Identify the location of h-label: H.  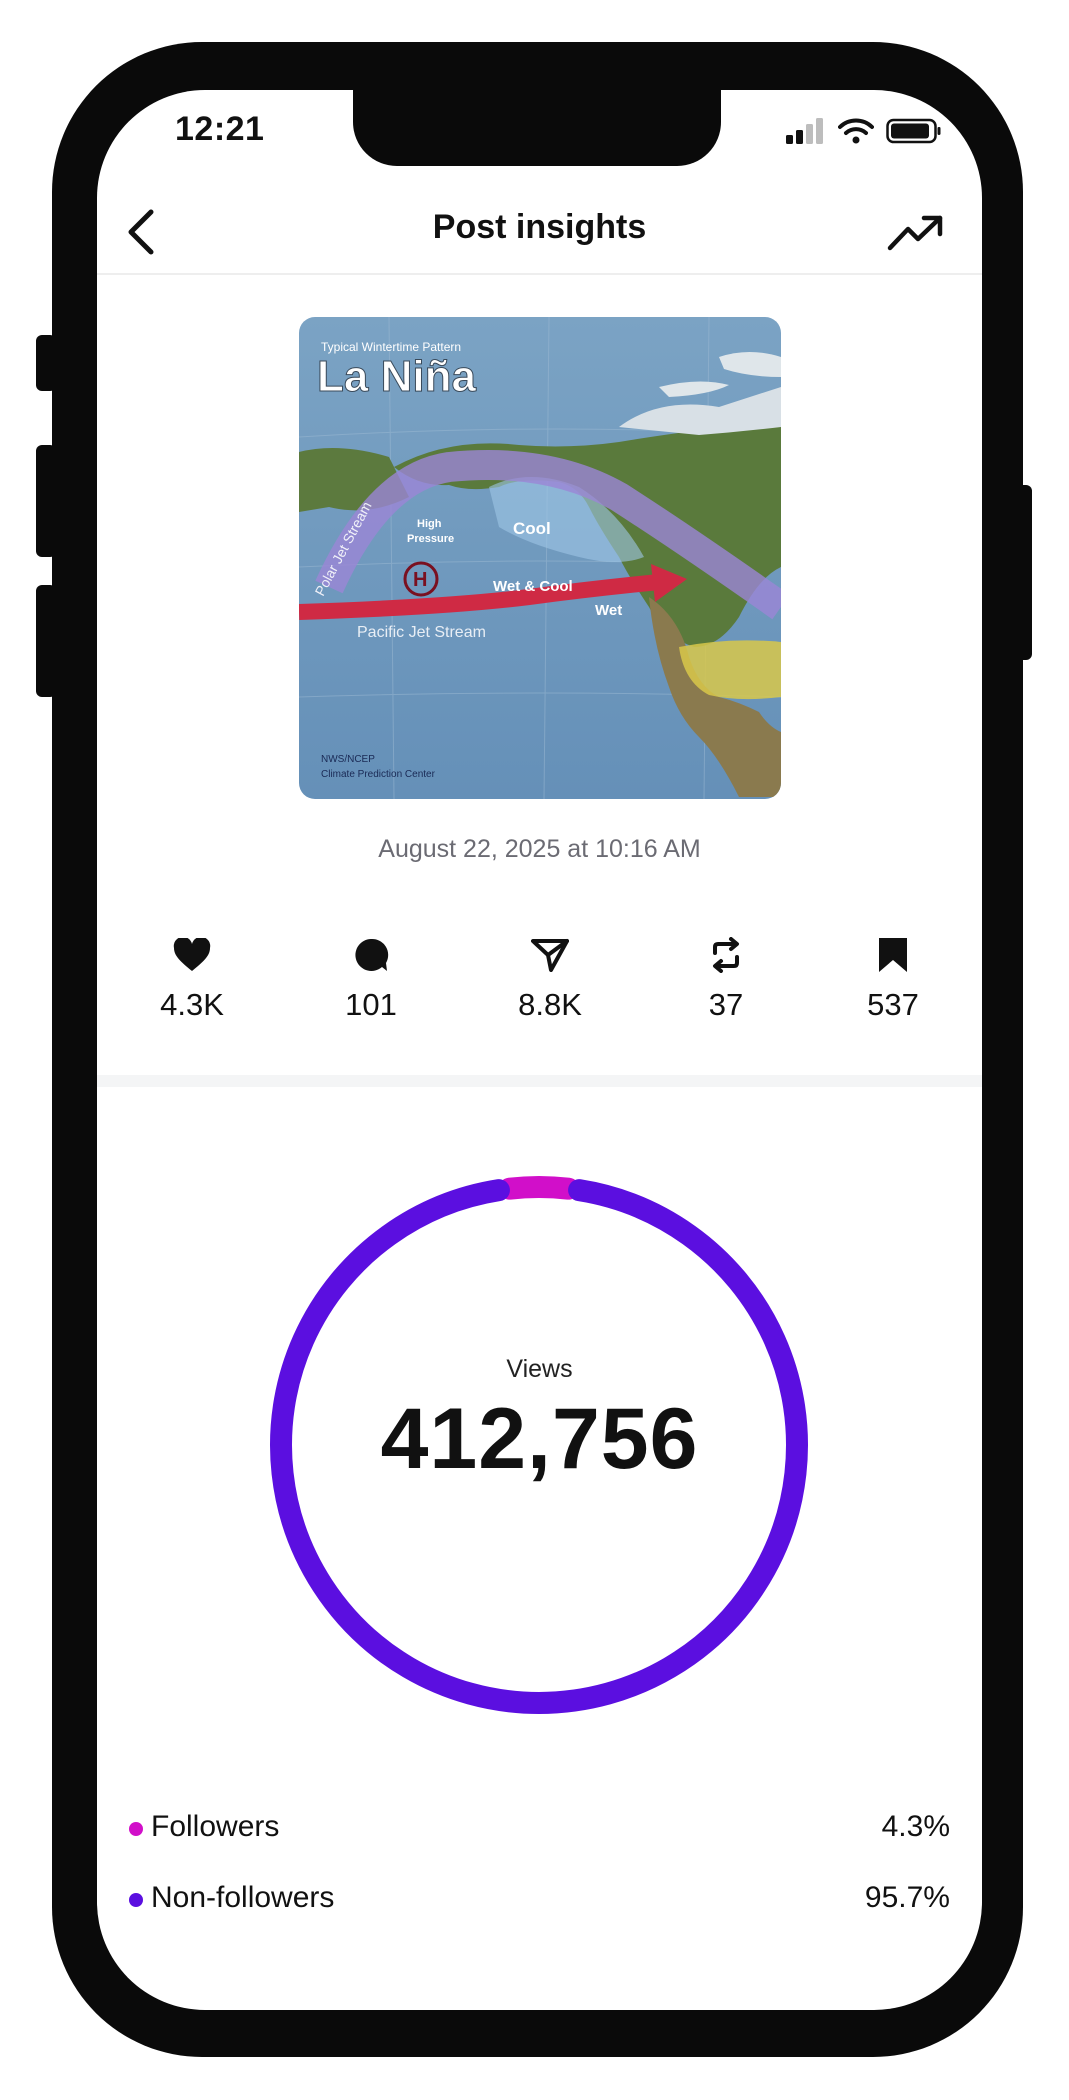
(420, 580).